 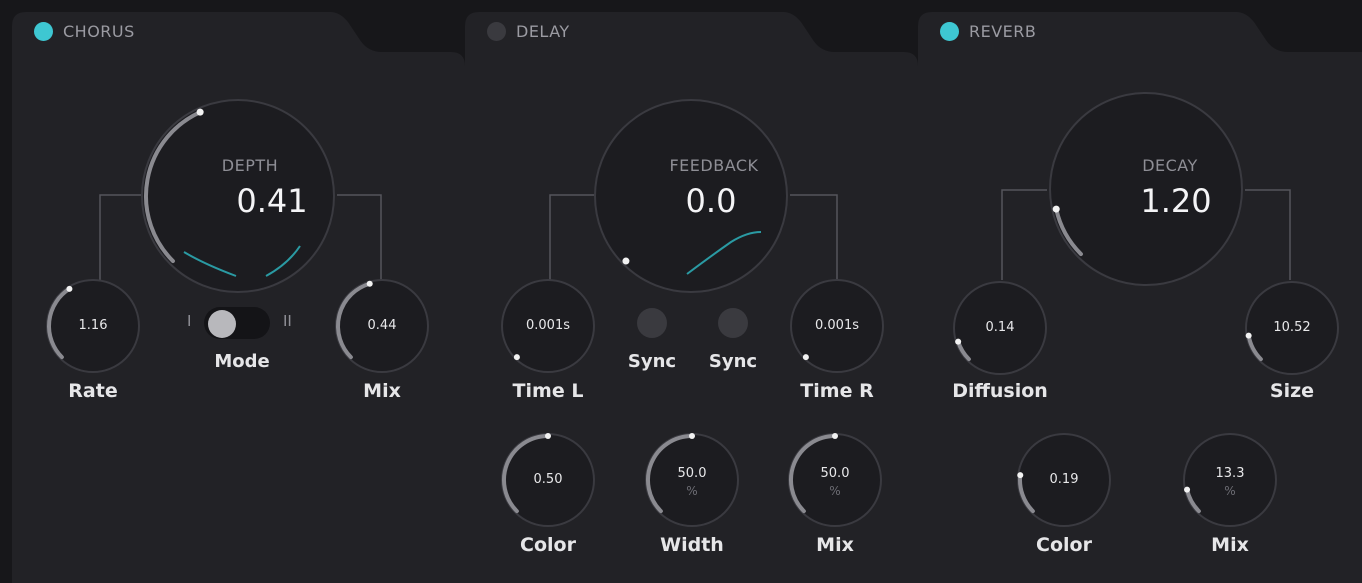 I want to click on reverb-color-value: 0.19, so click(x=1064, y=479).